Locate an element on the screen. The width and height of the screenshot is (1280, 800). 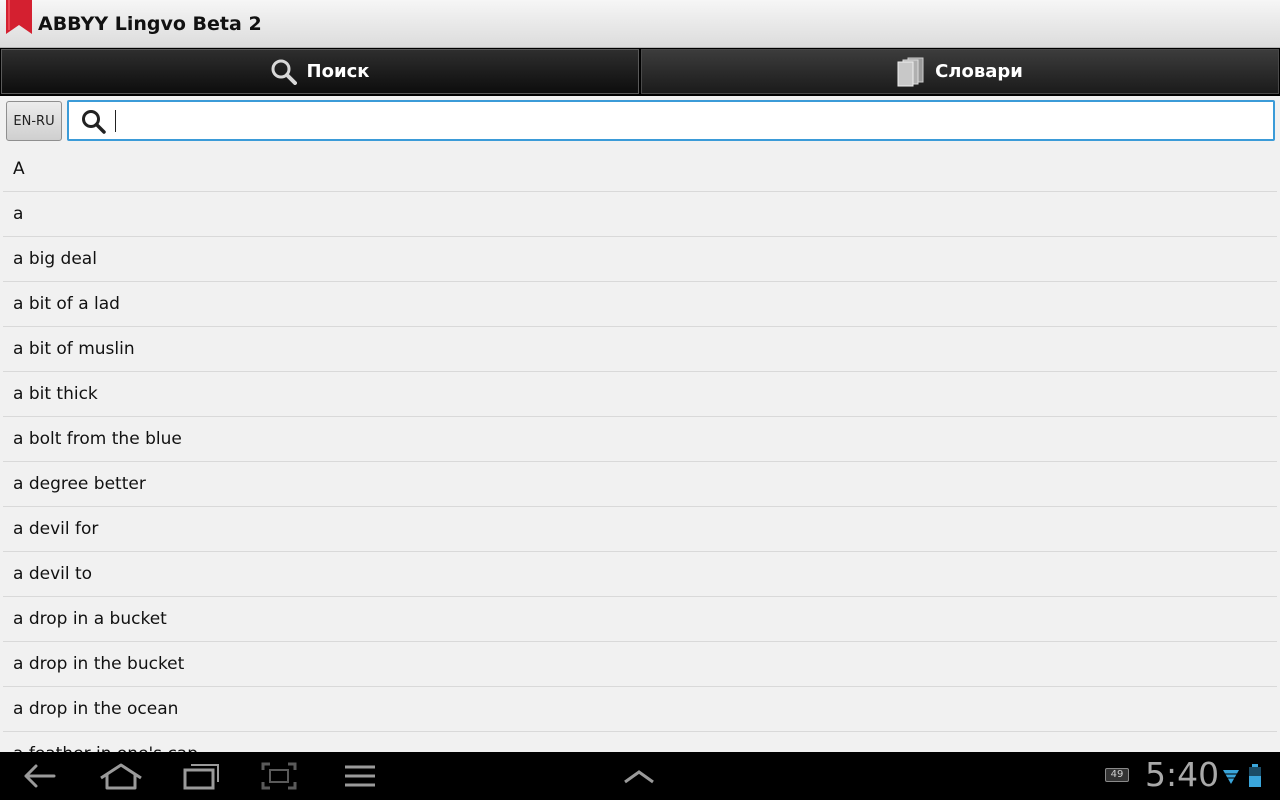
list-item: a drop in a bucket is located at coordinates (640, 619).